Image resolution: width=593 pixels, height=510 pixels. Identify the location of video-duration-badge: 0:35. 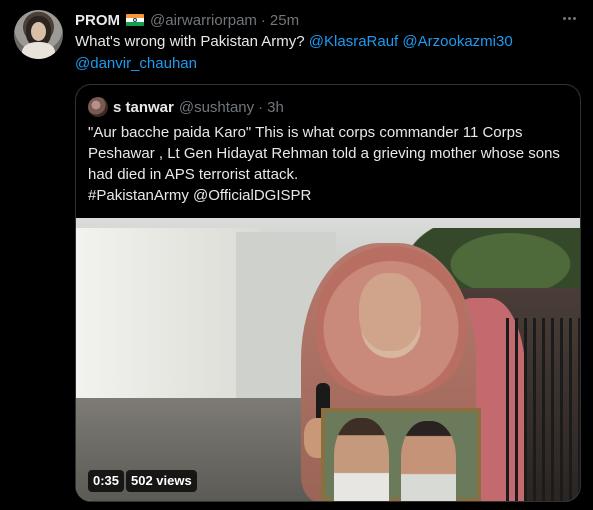
(106, 481).